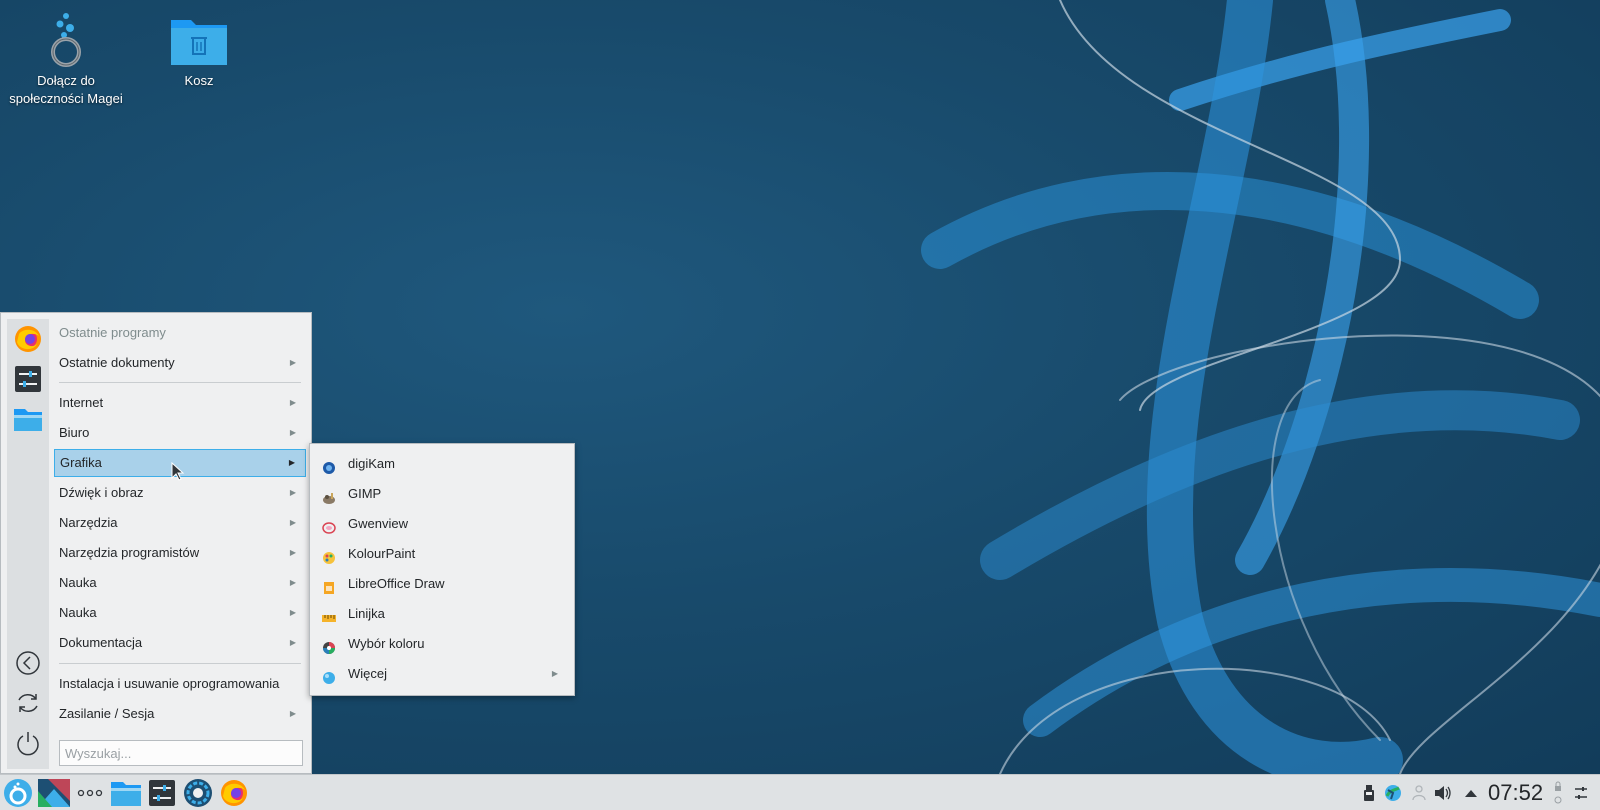  Describe the element at coordinates (180, 714) in the screenshot. I see `menu-item-power-session: Zasilanie / Sesja ▶` at that location.